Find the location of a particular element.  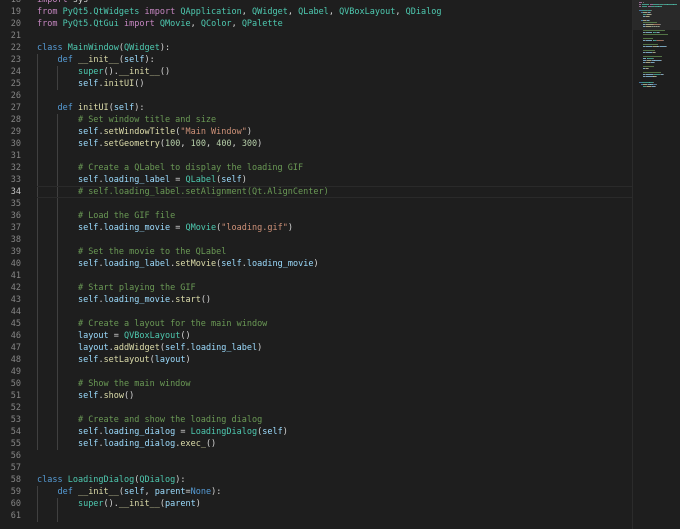

code-text: self.loading_movie.start() is located at coordinates (334, 300).